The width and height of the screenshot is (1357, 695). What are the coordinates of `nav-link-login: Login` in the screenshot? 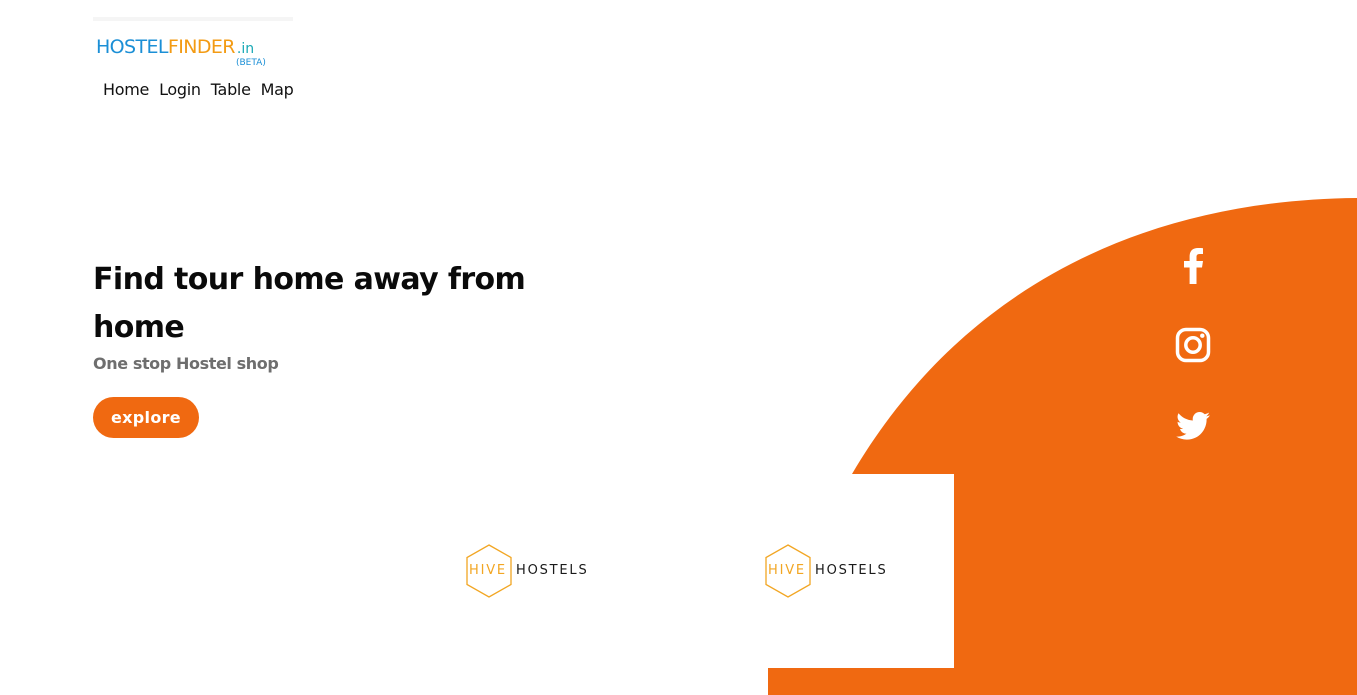 It's located at (180, 90).